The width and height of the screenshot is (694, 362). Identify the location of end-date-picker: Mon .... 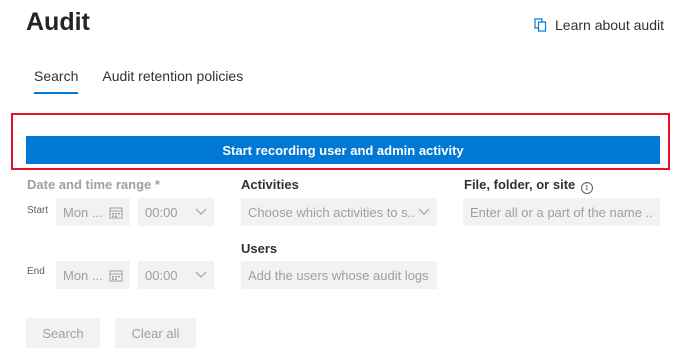
(93, 275).